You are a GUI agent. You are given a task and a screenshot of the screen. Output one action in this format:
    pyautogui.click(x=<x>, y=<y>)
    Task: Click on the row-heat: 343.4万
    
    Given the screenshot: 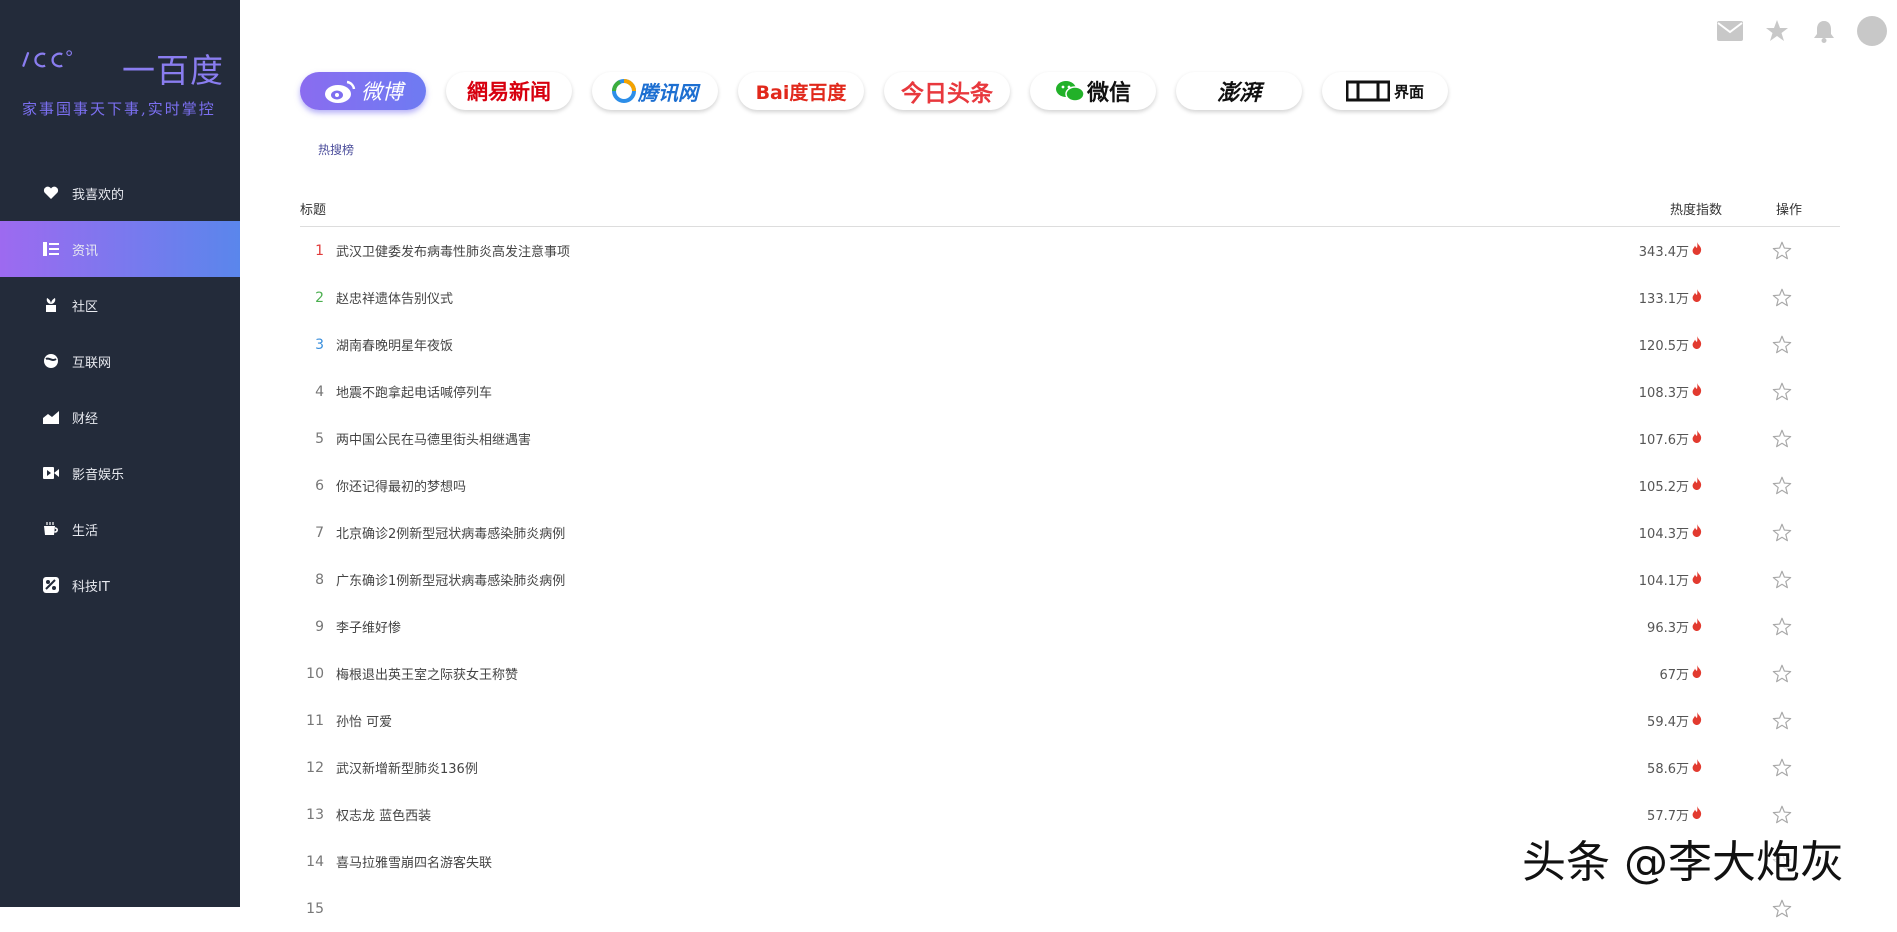 What is the action you would take?
    pyautogui.click(x=1647, y=250)
    